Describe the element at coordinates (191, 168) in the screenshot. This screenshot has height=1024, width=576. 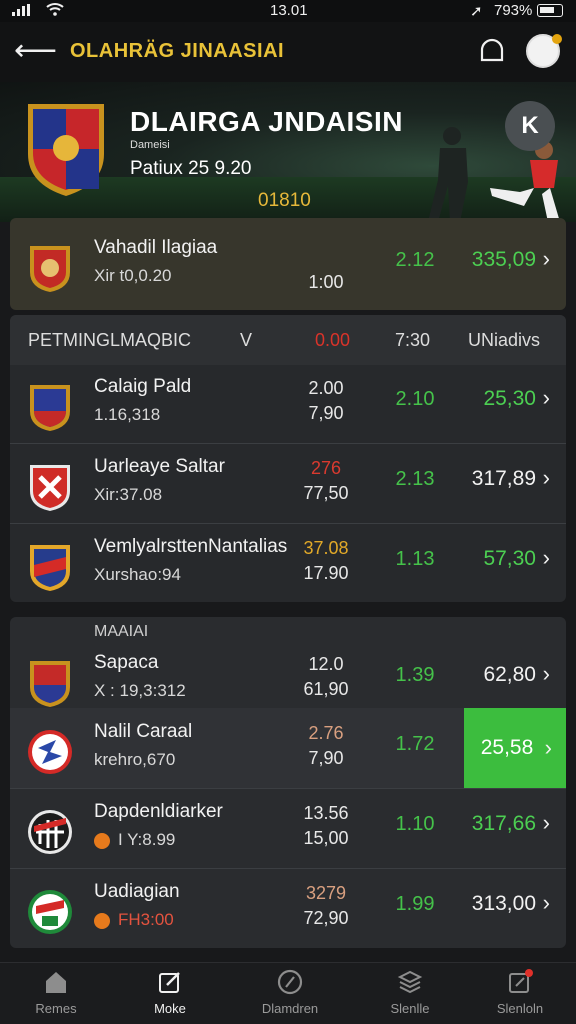
I see `league-season: Patiux 25 9.20` at that location.